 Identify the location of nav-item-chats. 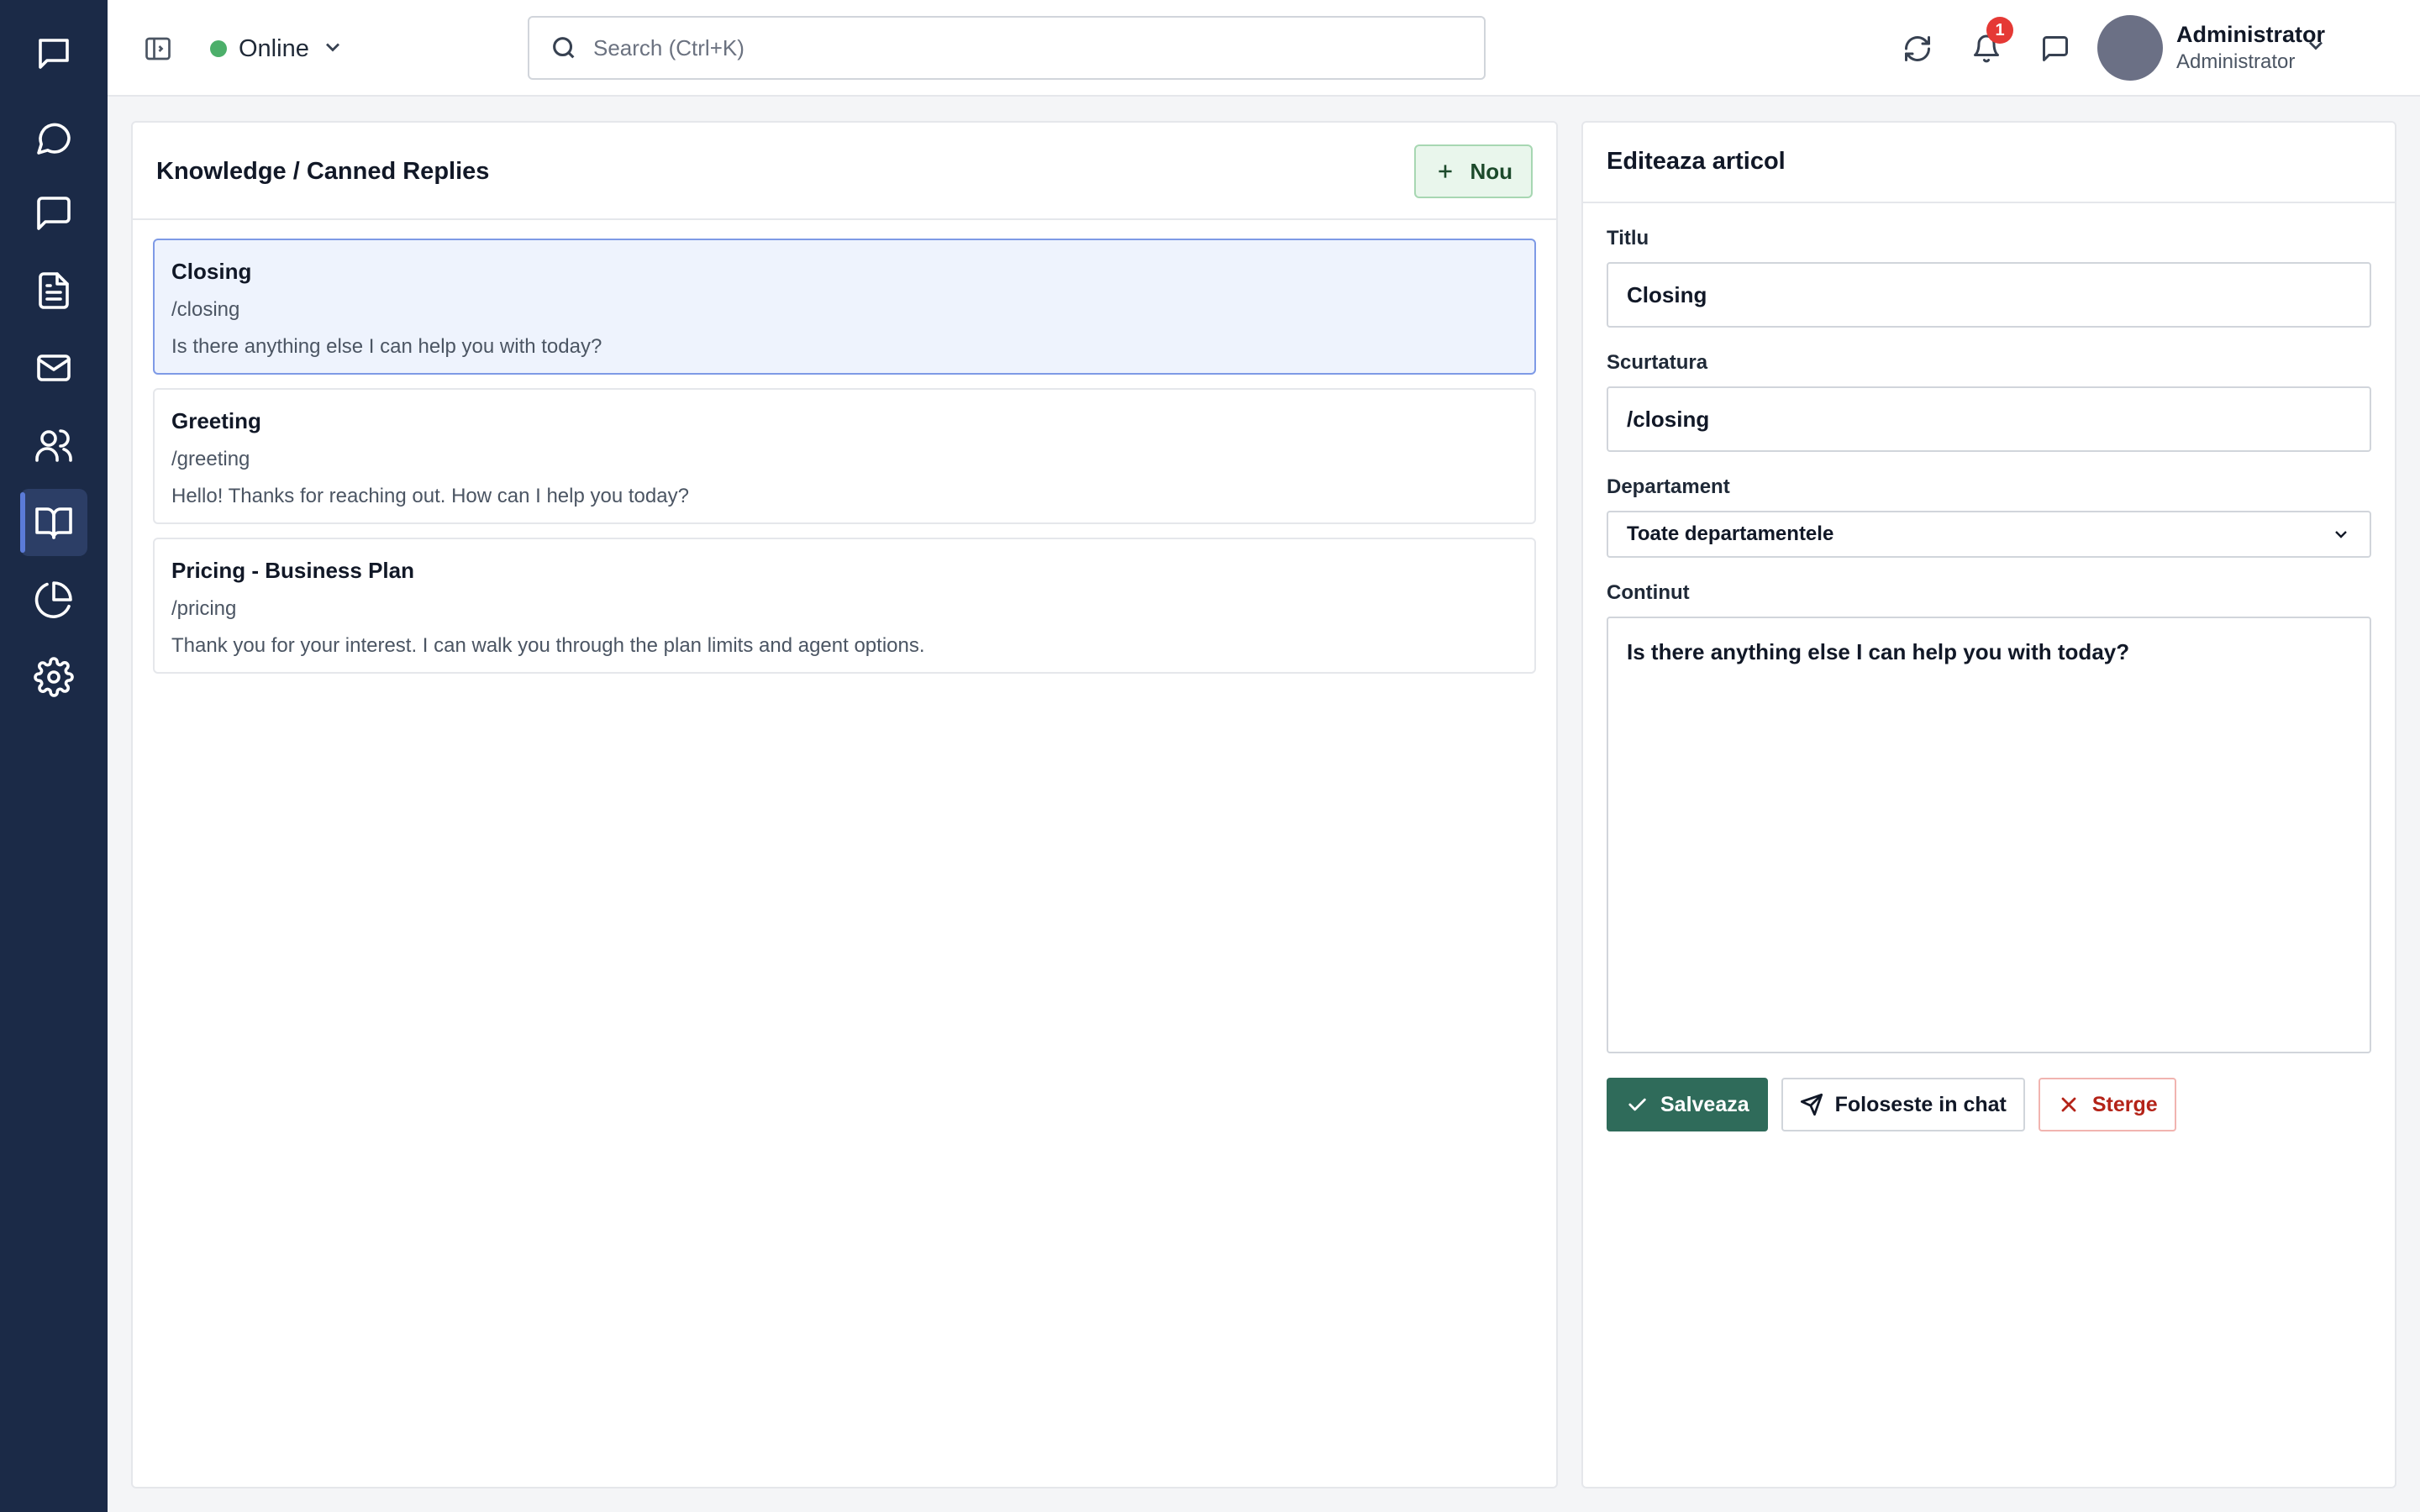
(53, 53).